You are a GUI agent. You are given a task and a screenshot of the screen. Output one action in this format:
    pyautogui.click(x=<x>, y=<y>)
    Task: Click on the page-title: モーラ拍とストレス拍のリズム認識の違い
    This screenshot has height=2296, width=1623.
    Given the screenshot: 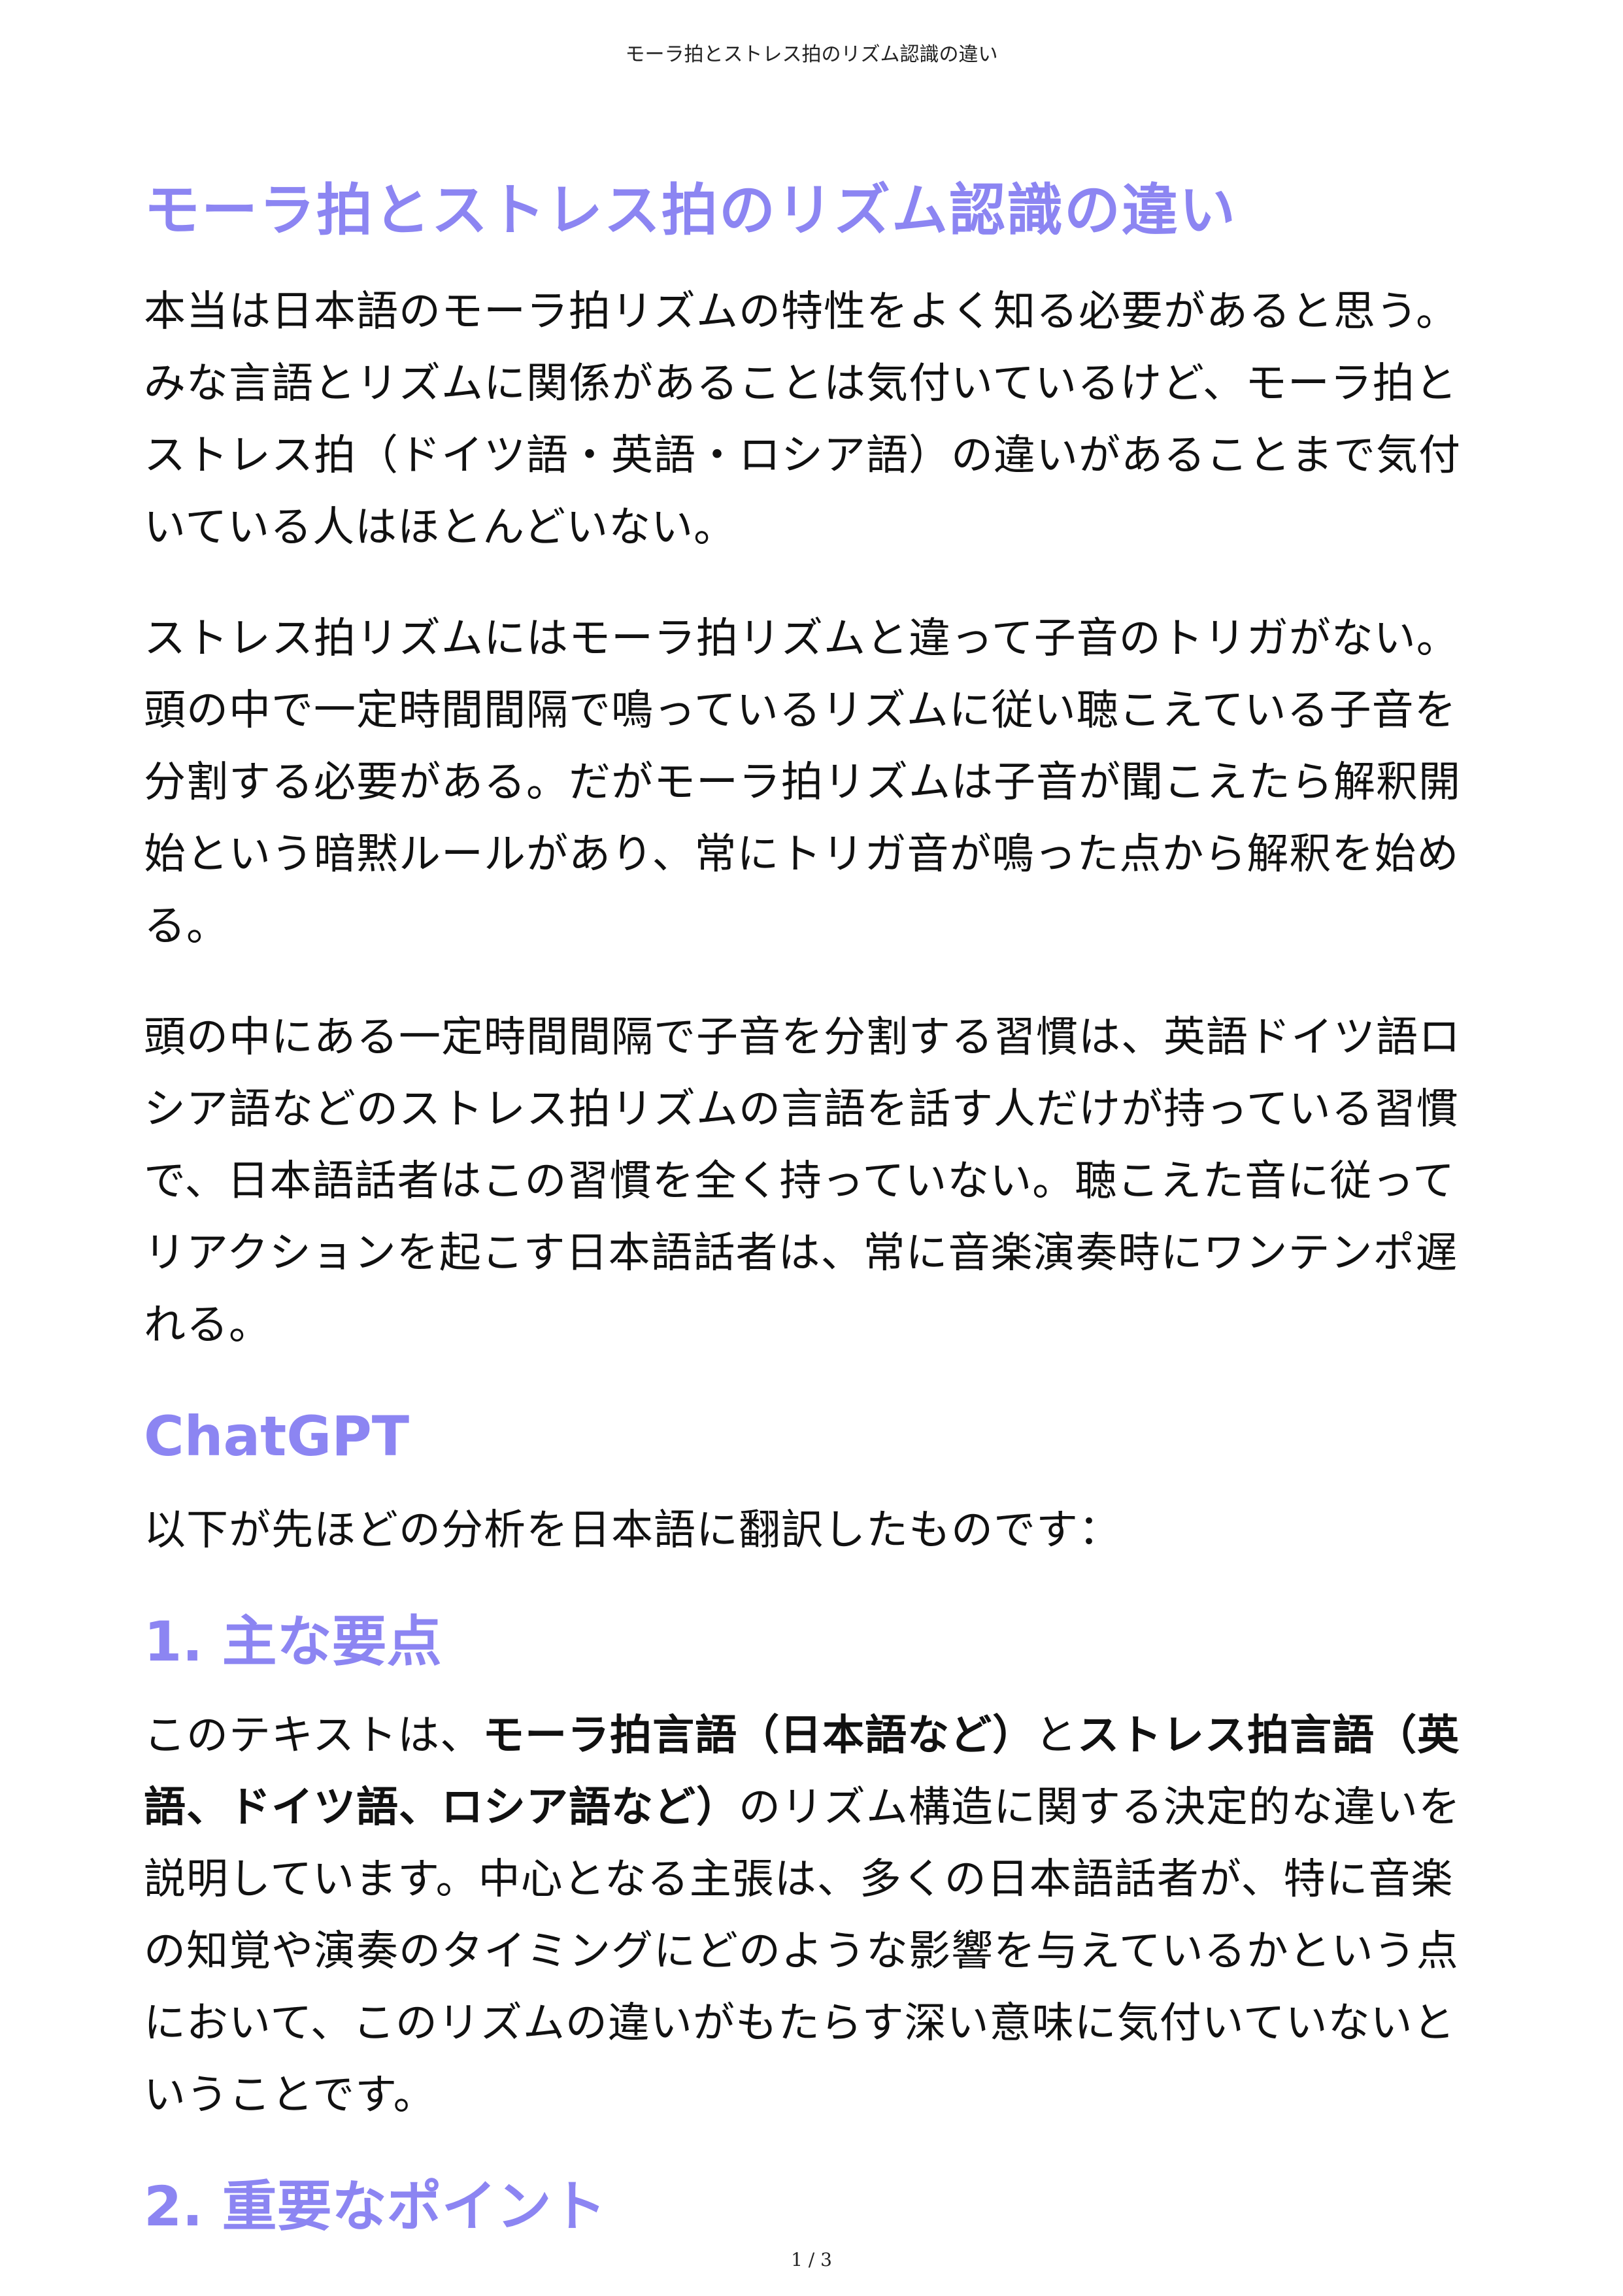 What is the action you would take?
    pyautogui.click(x=690, y=210)
    